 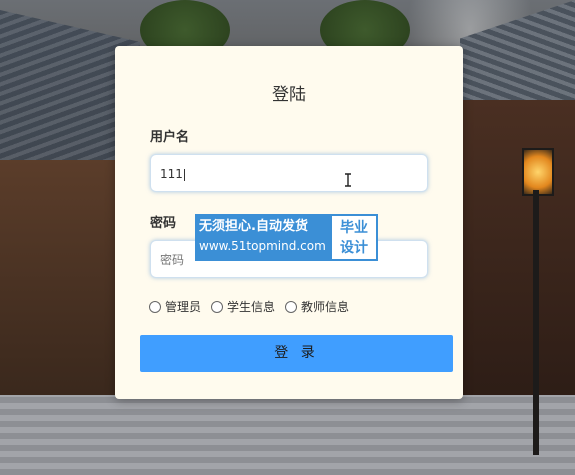 What do you see at coordinates (251, 307) in the screenshot?
I see `role-label: 学生信息` at bounding box center [251, 307].